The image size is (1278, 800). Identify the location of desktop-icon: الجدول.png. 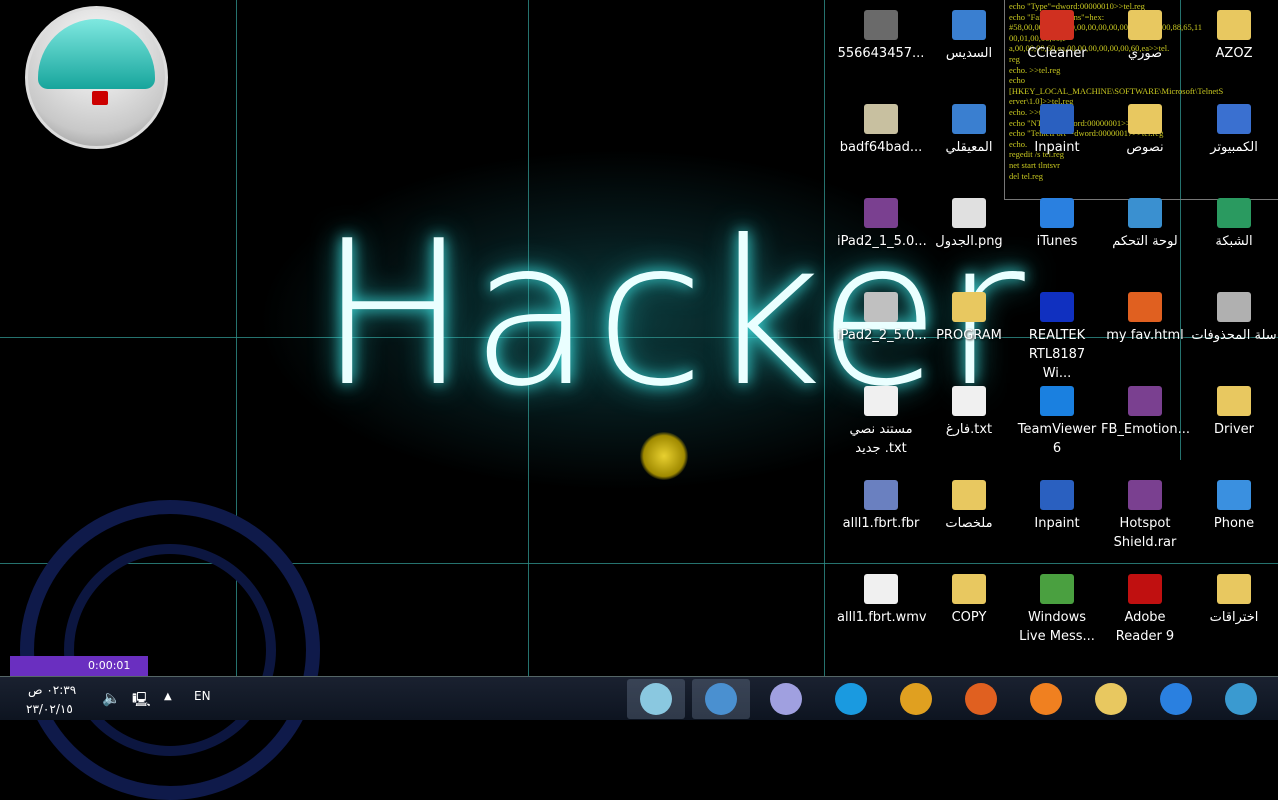
(969, 224).